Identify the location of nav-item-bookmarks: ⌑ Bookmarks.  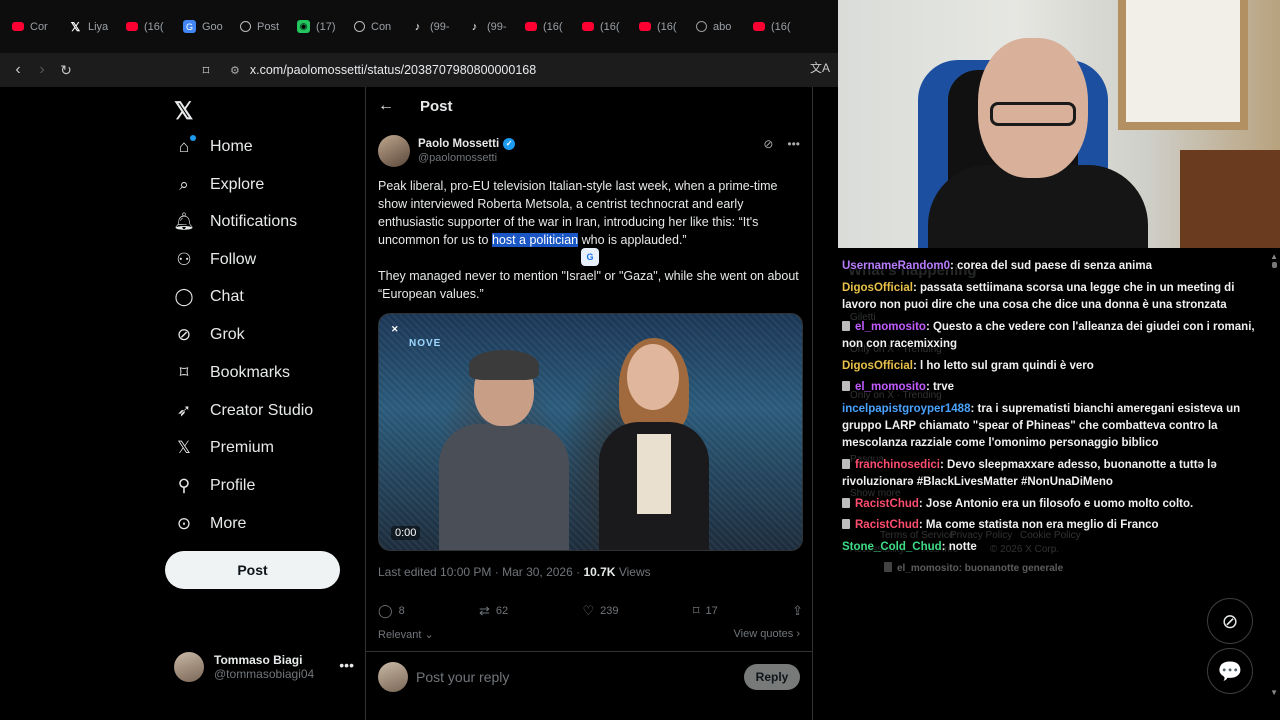
(232, 373).